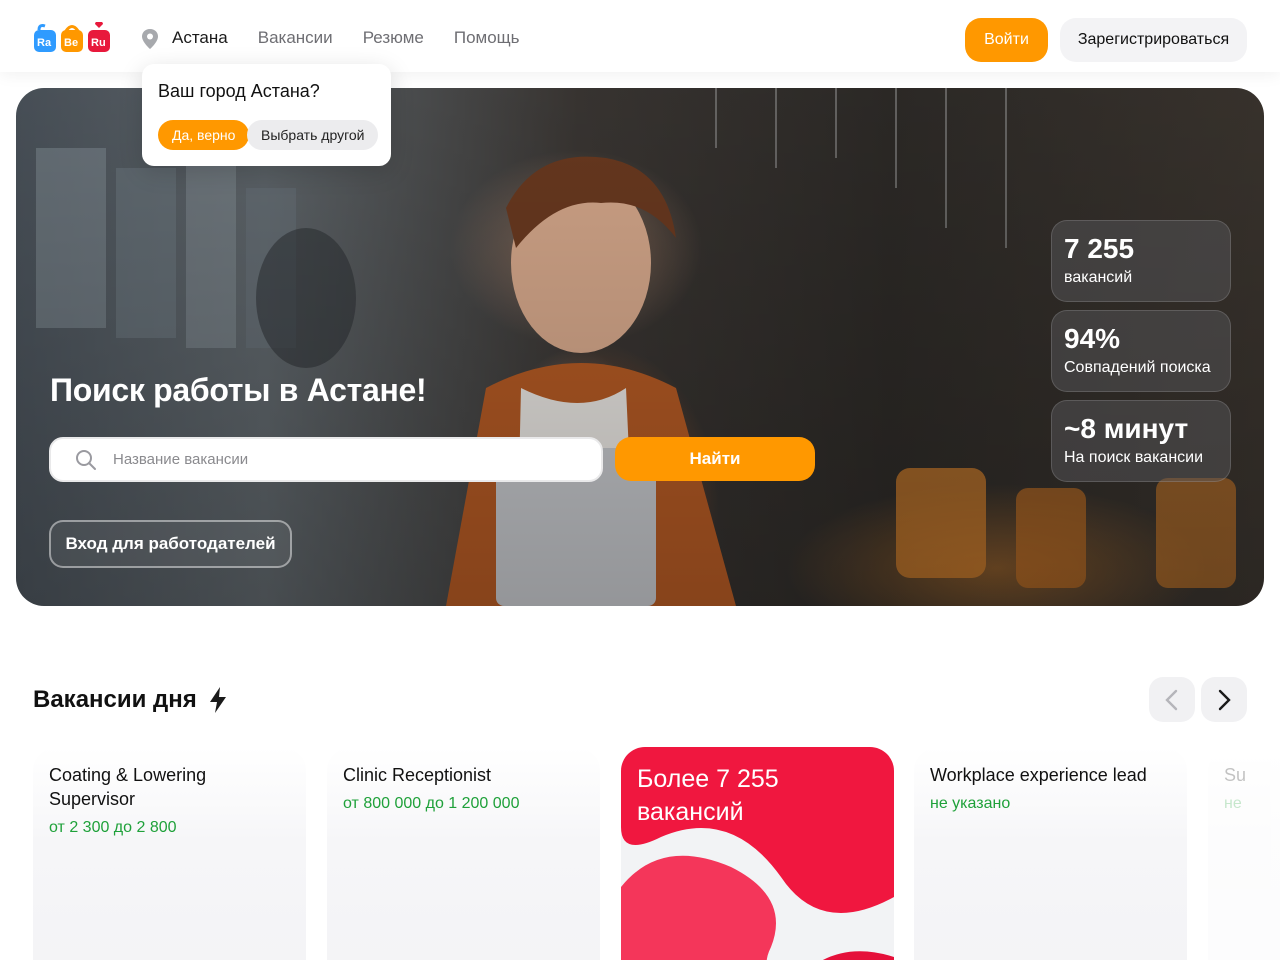 This screenshot has height=960, width=1280. I want to click on promo-card: Более 7 255 вакансий, so click(757, 853).